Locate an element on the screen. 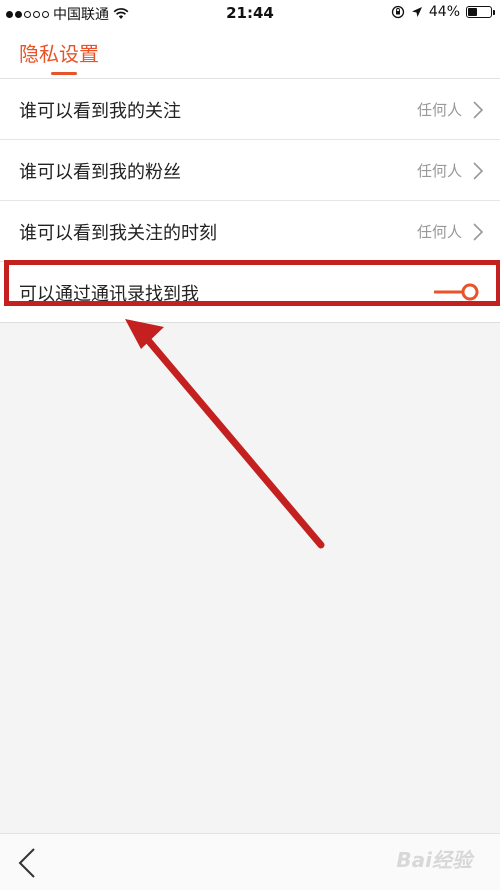 This screenshot has width=500, height=890. status-right: 44% is located at coordinates (443, 12).